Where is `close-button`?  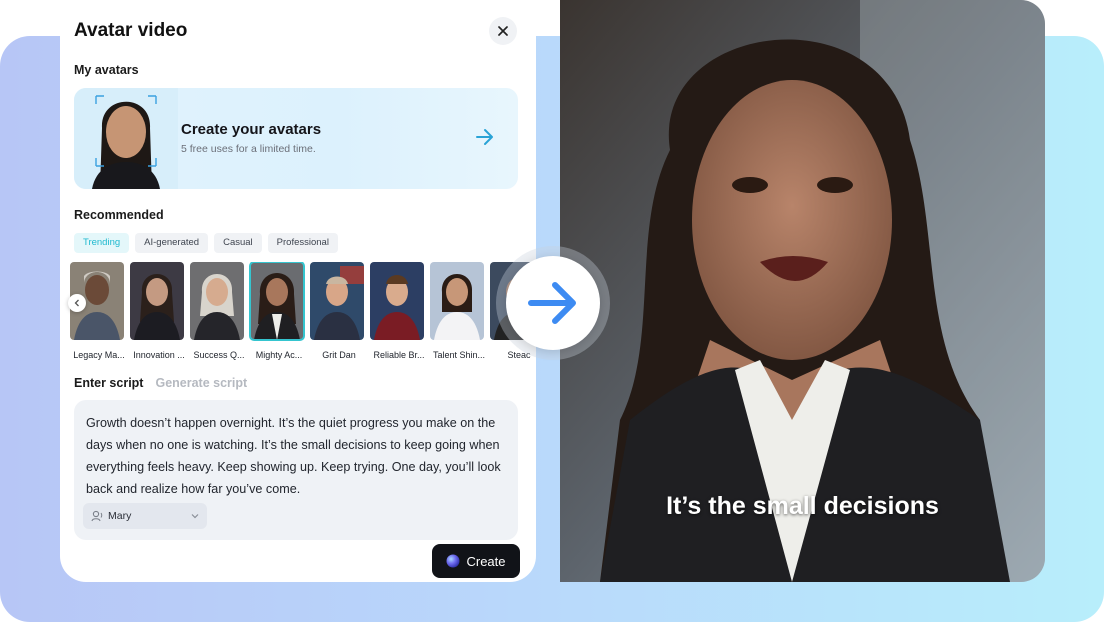 close-button is located at coordinates (503, 31).